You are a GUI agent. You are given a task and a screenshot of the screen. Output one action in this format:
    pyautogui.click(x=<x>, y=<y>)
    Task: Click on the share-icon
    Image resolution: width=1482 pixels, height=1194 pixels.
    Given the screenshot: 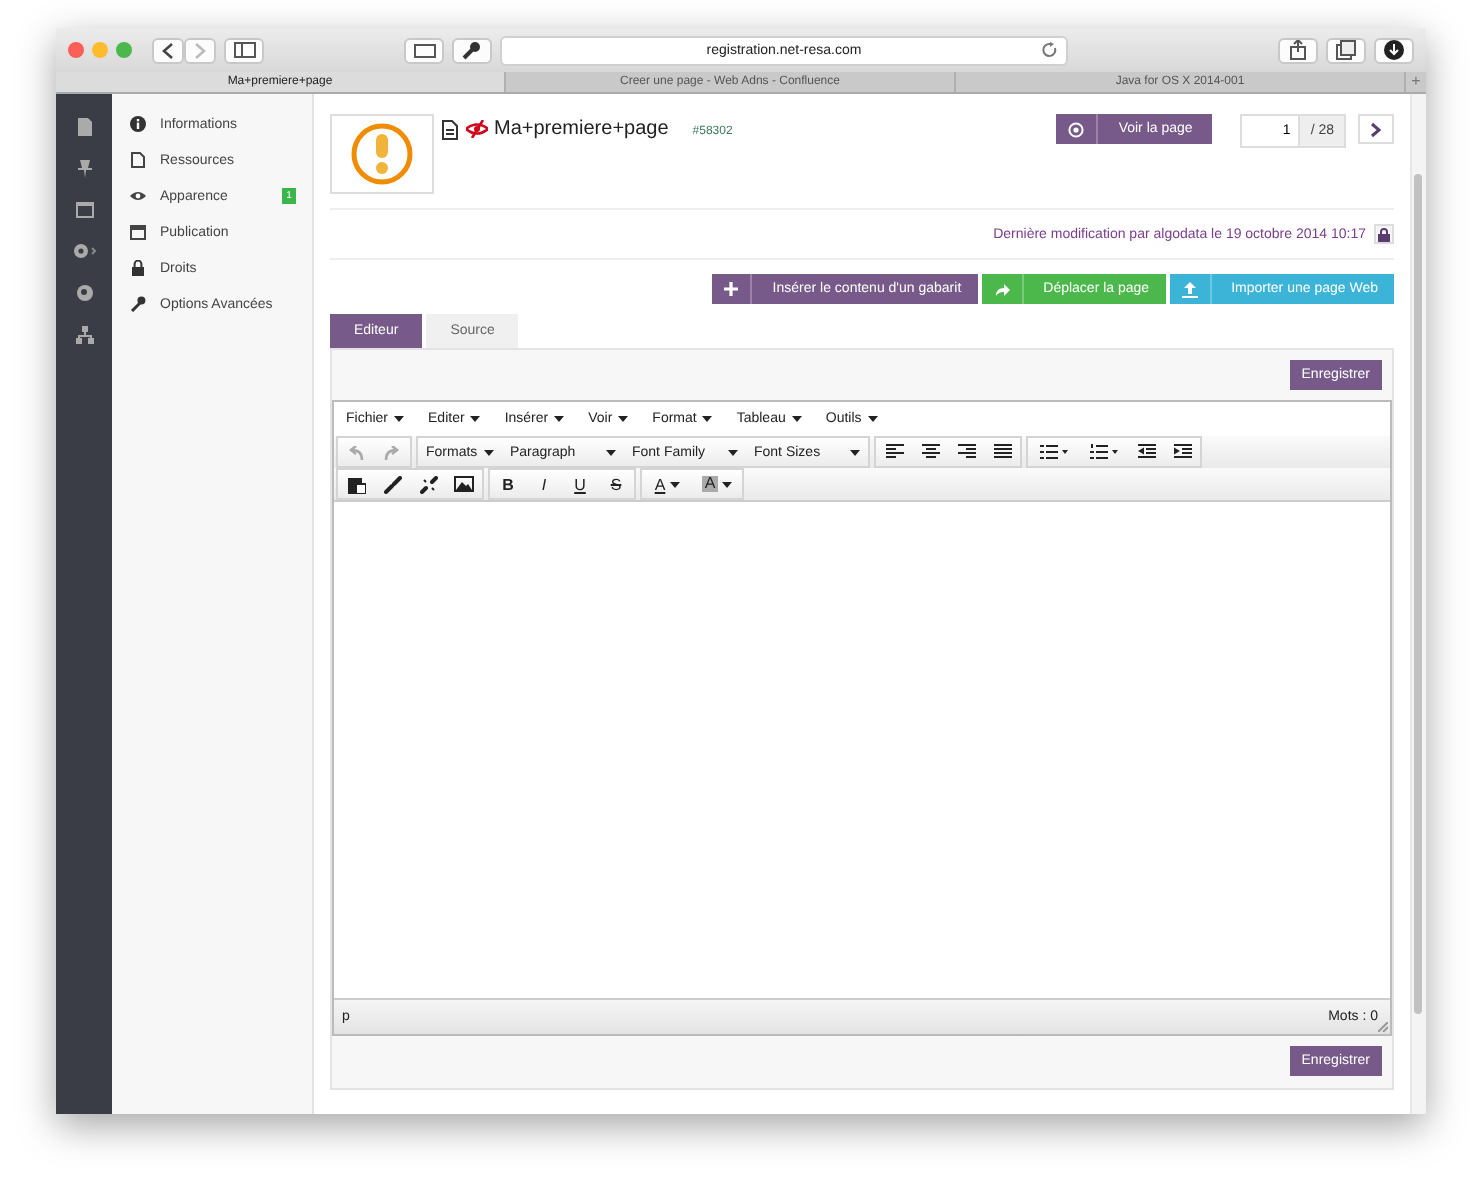 What is the action you would take?
    pyautogui.click(x=1298, y=50)
    